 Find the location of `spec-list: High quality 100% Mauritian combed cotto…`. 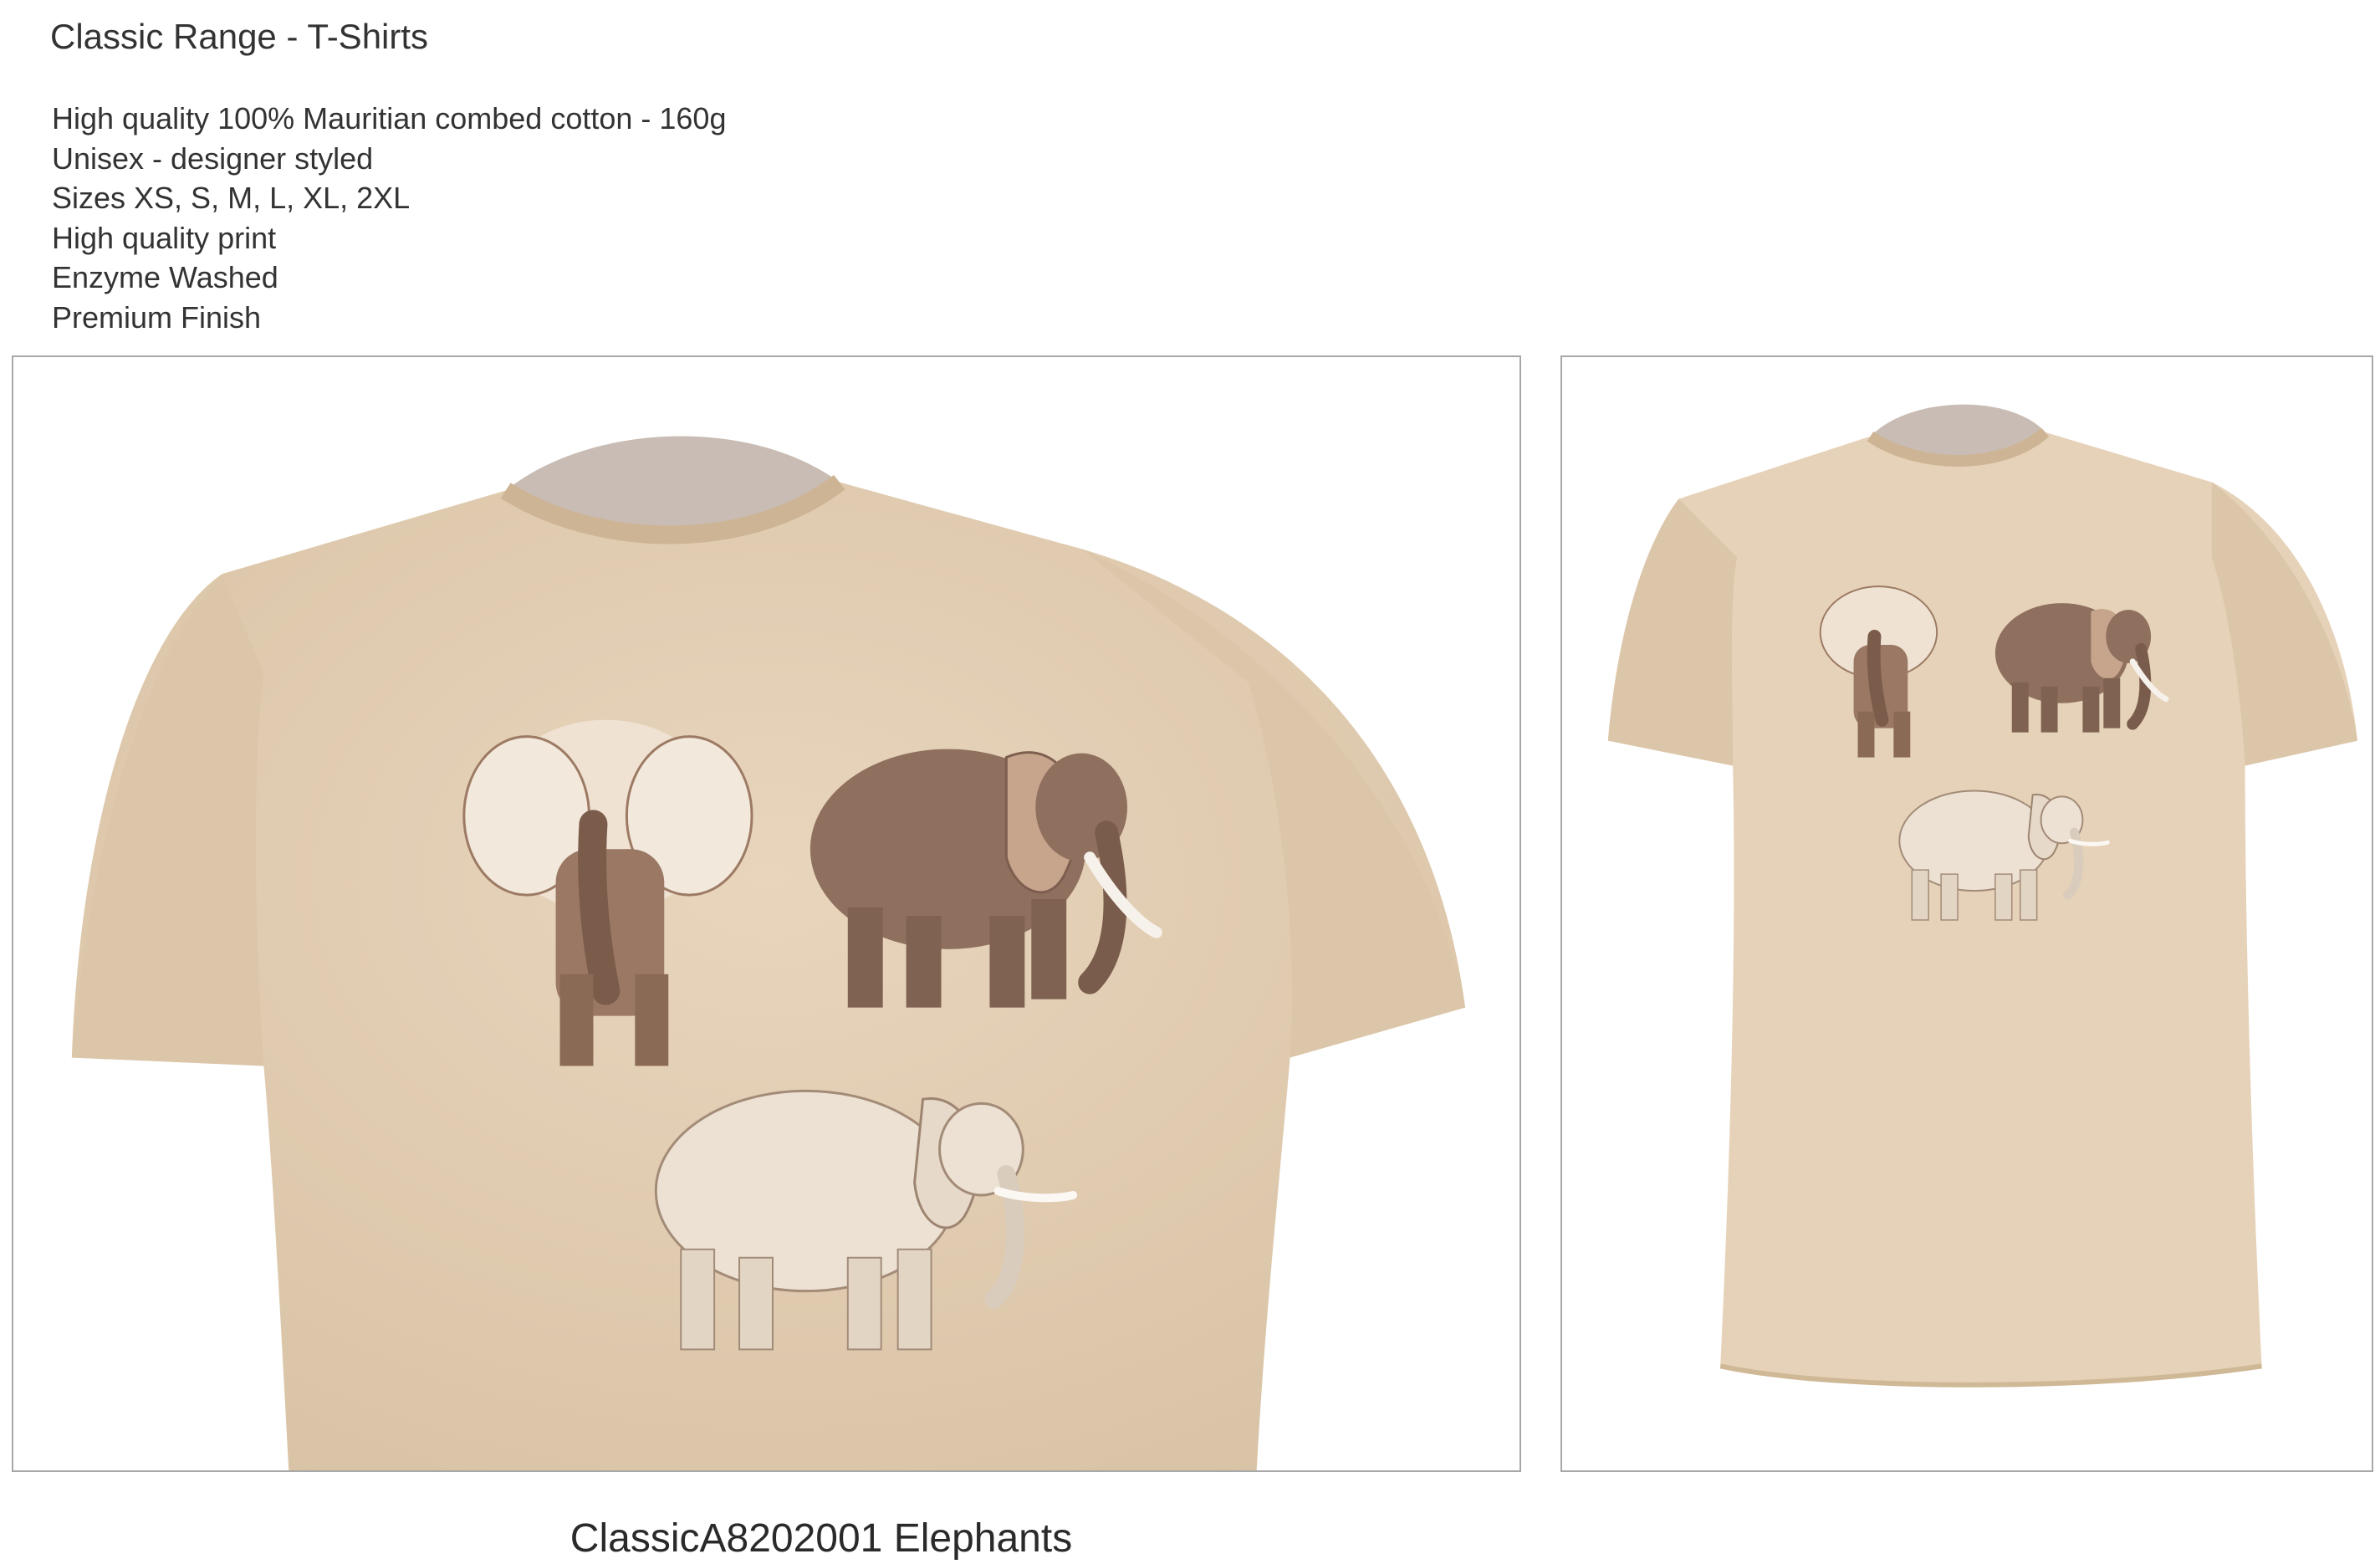

spec-list: High quality 100% Mauritian combed cotto… is located at coordinates (389, 218).